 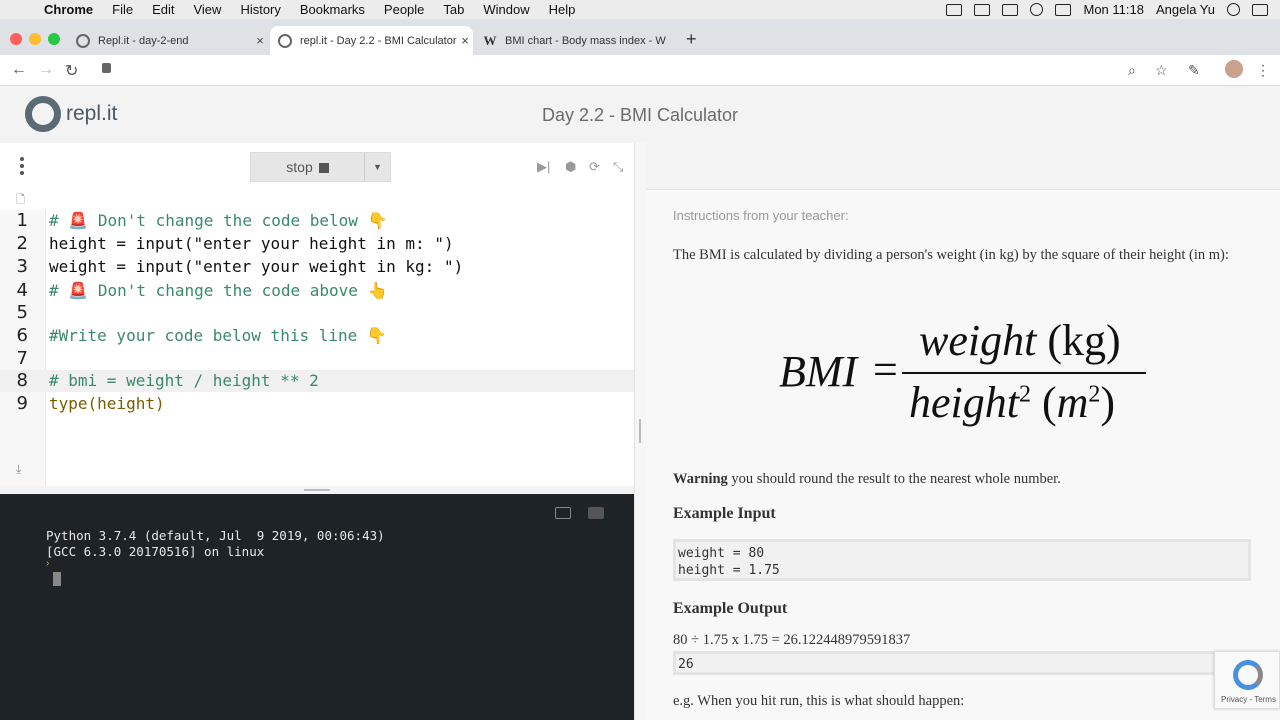 I want to click on fraction-bar, so click(x=1024, y=373).